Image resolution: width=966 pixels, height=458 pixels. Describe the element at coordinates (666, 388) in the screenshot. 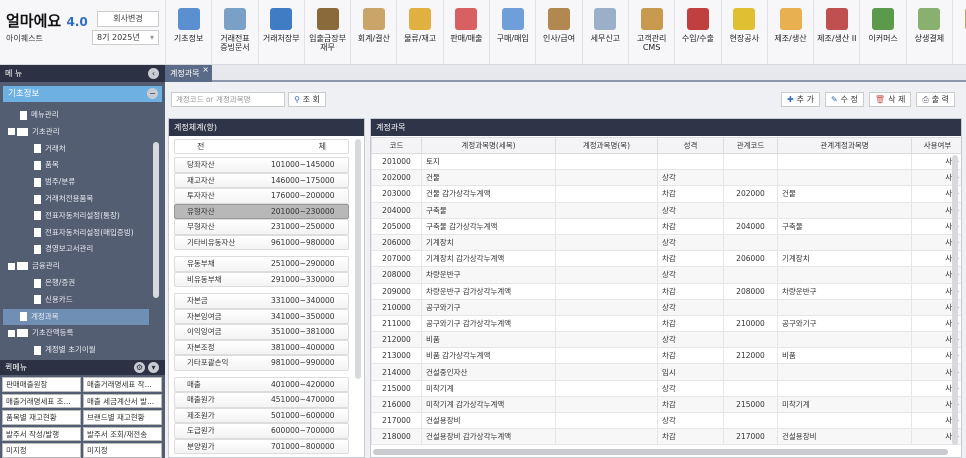

I see `table-row: 215000미착기계상각사용` at that location.